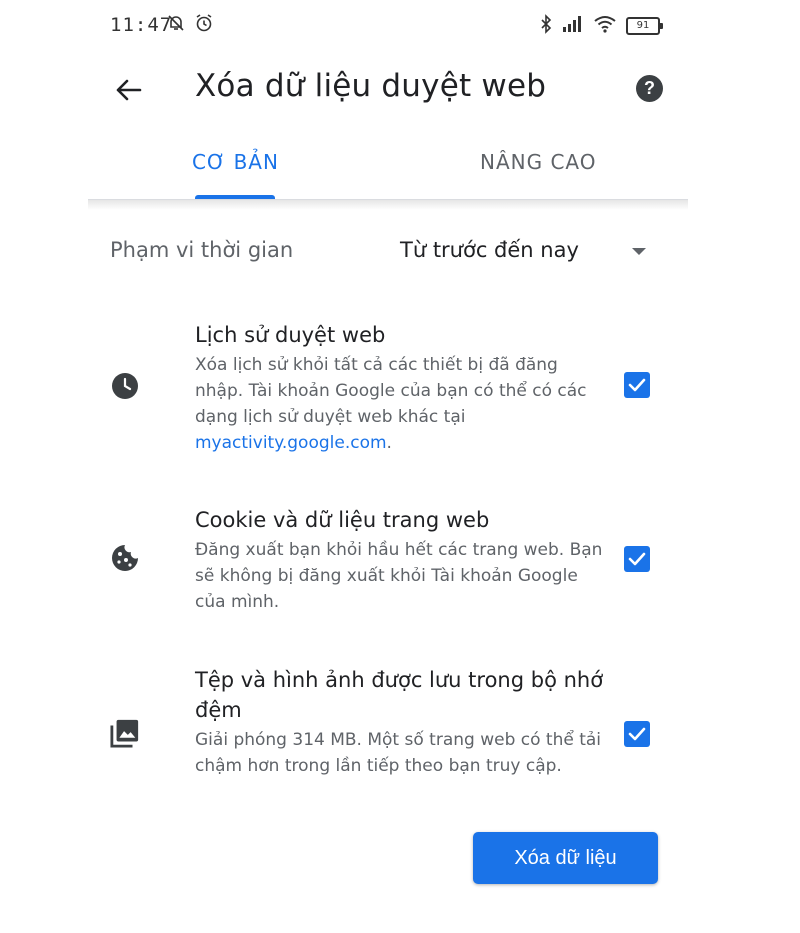 The image size is (800, 933). What do you see at coordinates (565, 858) in the screenshot?
I see `clear-data-button: Xóa dữ liệu` at bounding box center [565, 858].